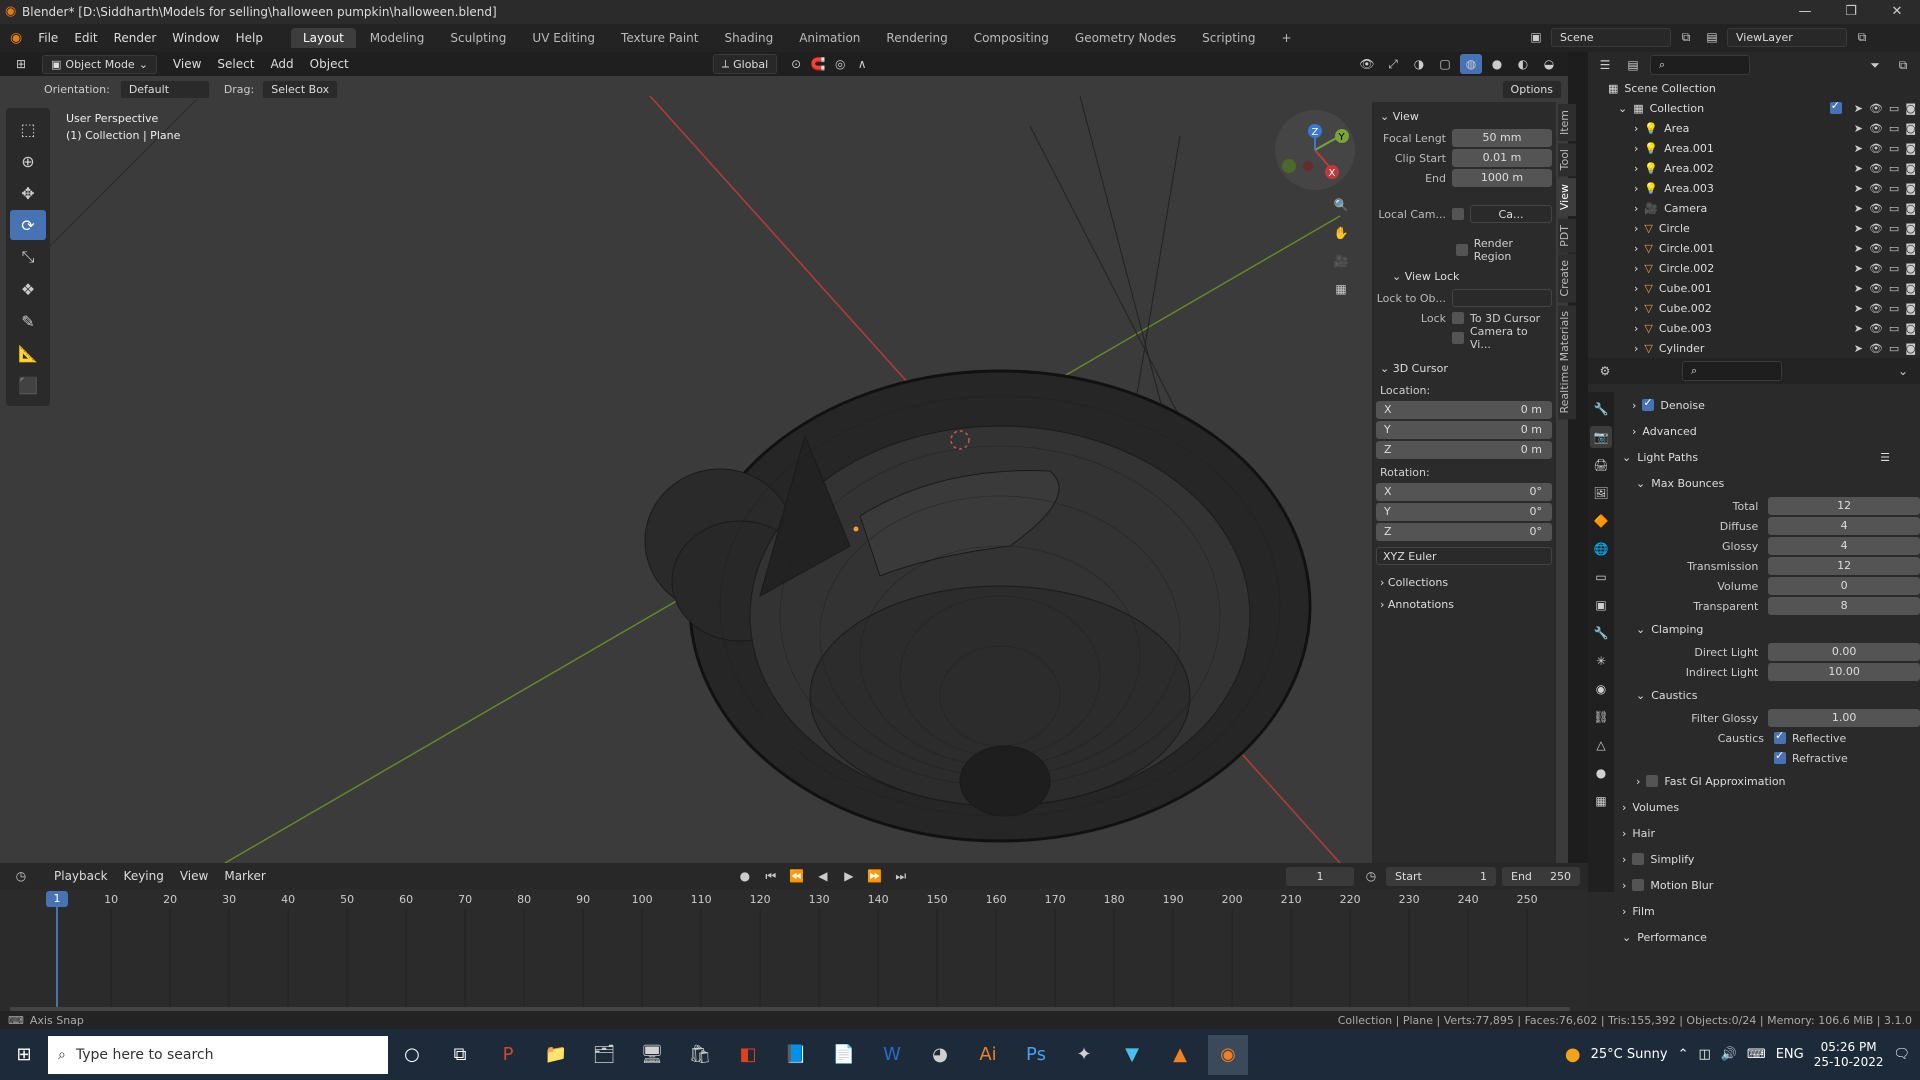  Describe the element at coordinates (1341, 233) in the screenshot. I see `pan-hand-icon: ✋` at that location.